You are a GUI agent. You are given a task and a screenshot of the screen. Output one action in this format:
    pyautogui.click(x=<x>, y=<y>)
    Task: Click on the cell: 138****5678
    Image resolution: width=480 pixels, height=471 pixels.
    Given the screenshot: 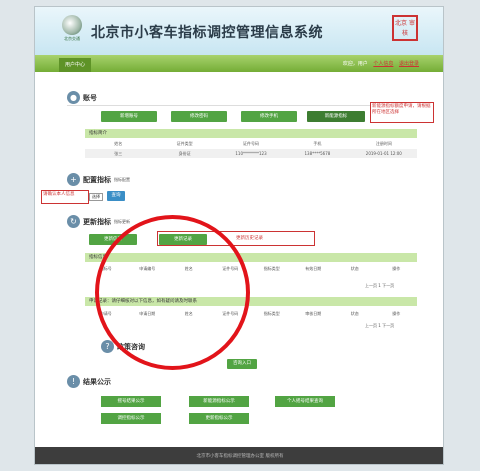 What is the action you would take?
    pyautogui.click(x=317, y=153)
    